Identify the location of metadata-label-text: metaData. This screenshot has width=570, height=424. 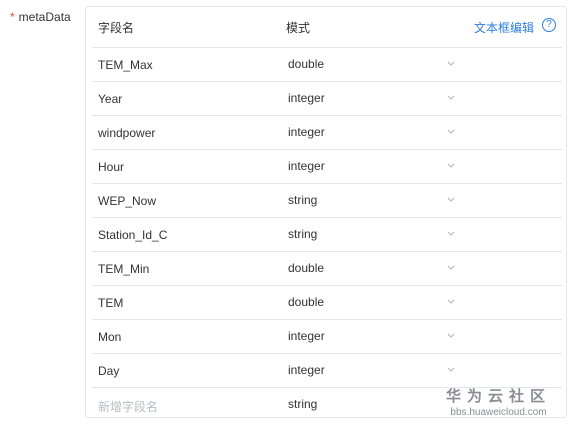
(44, 17).